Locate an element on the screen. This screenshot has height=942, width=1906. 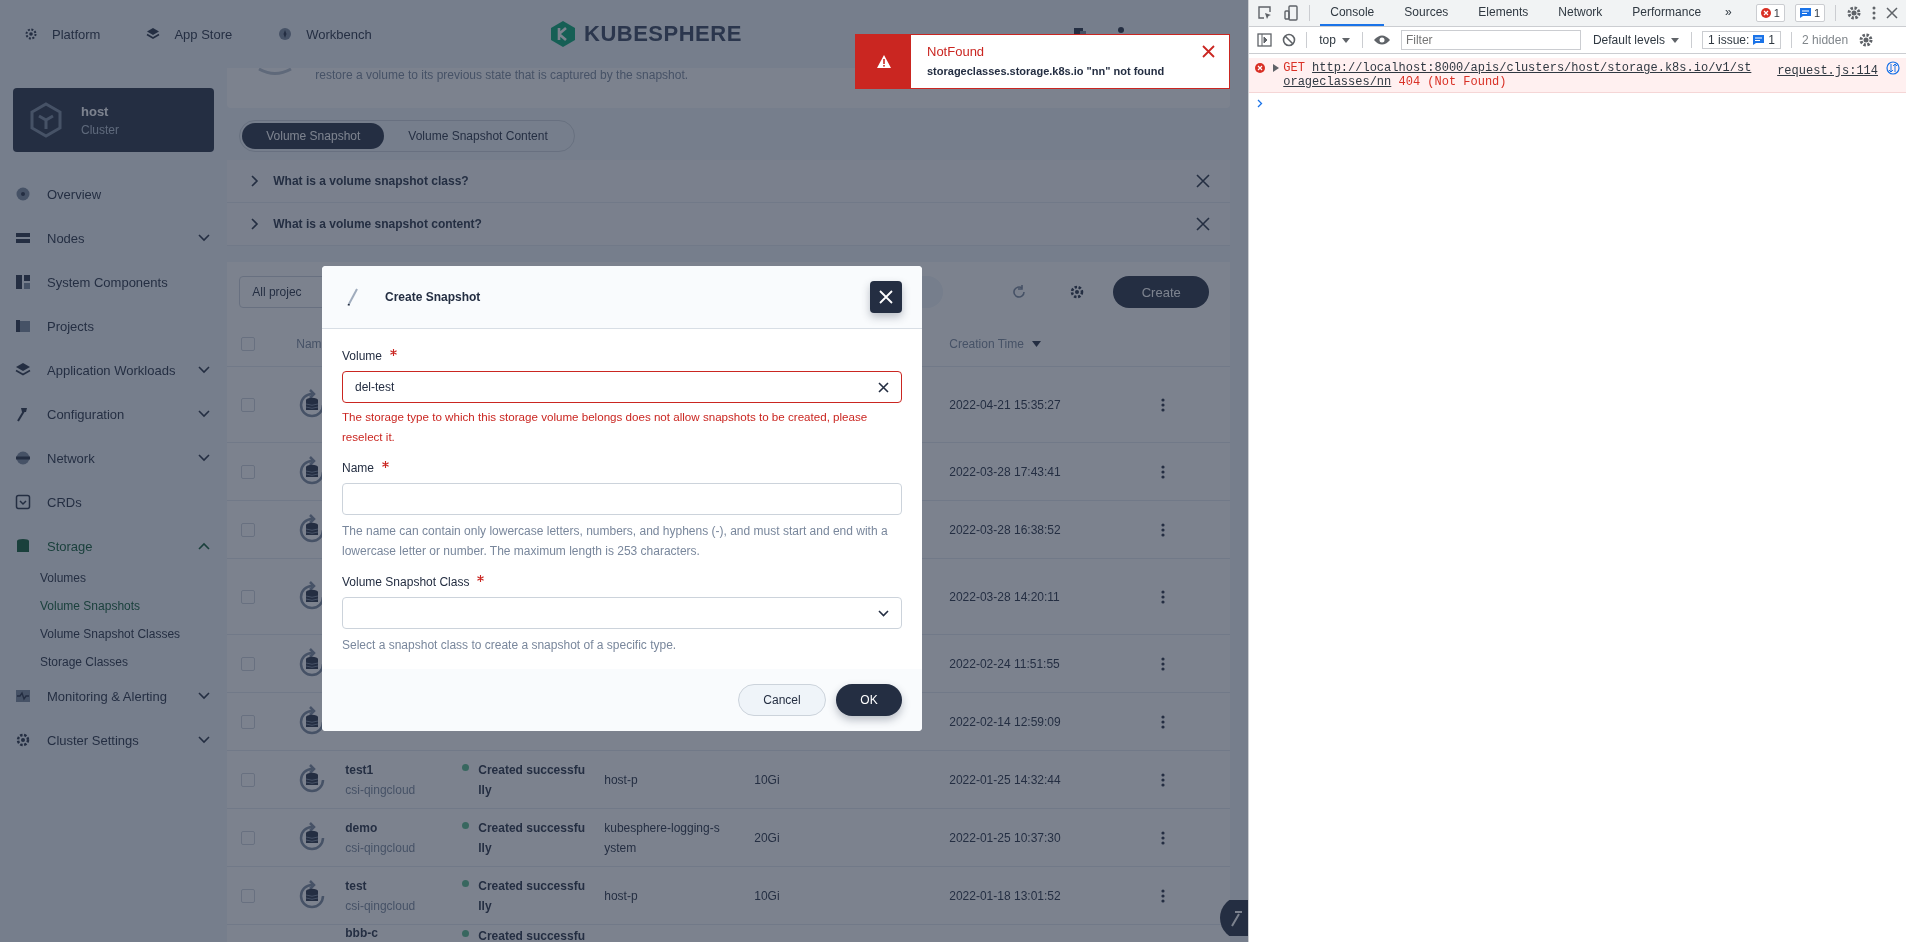
creation-time-text: 2022-01-25 10:37:30 is located at coordinates (1005, 837).